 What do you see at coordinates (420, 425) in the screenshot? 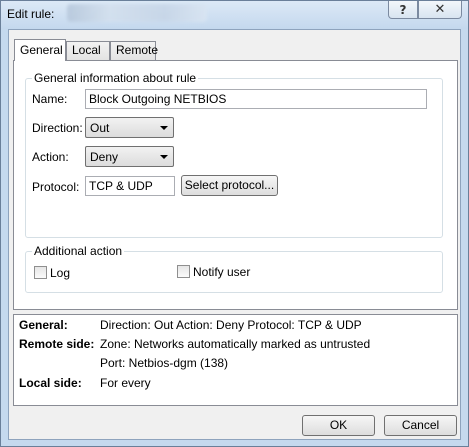
I see `cancel-button: Cancel` at bounding box center [420, 425].